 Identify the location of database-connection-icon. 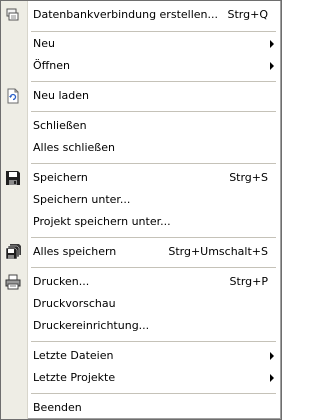
(13, 15).